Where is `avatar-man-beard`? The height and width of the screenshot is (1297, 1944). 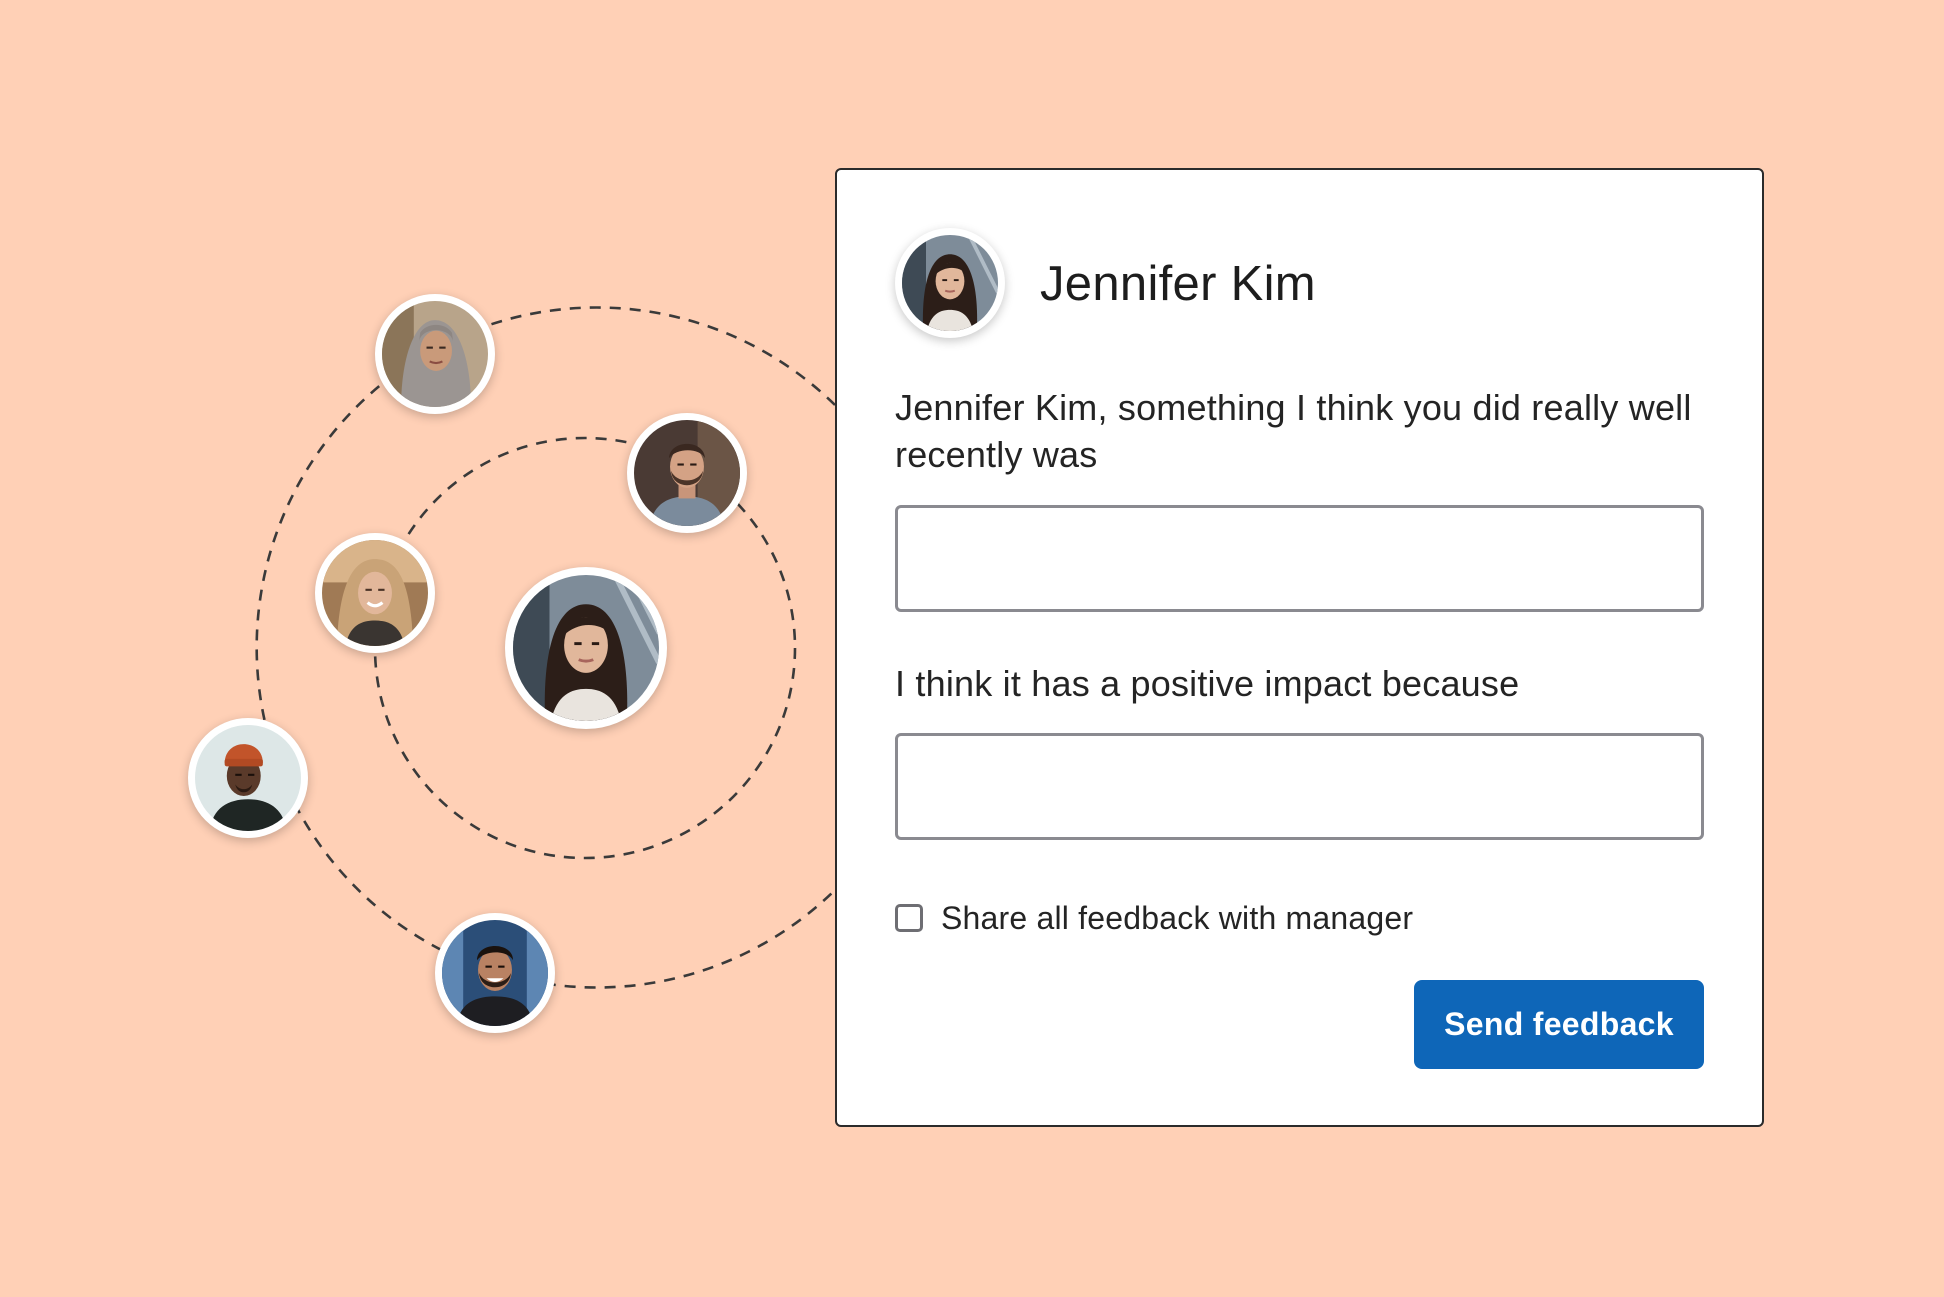 avatar-man-beard is located at coordinates (687, 473).